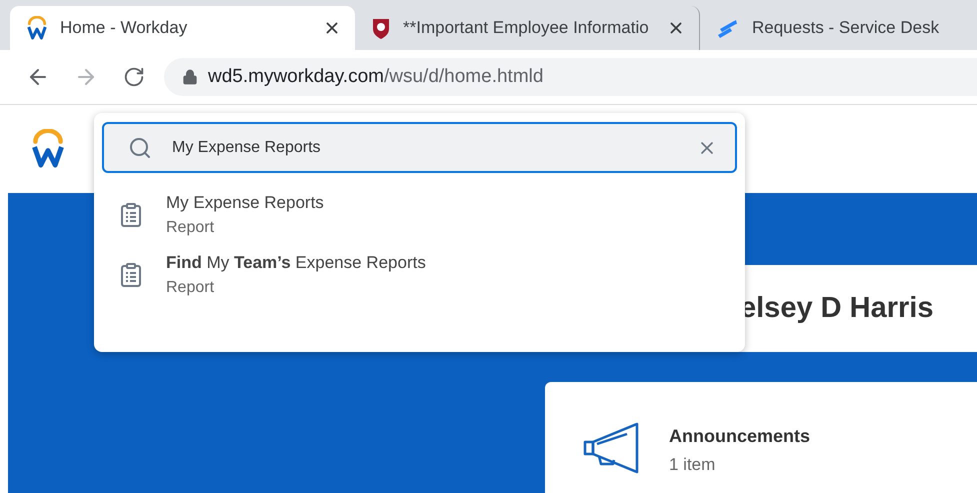  I want to click on search-icon, so click(140, 148).